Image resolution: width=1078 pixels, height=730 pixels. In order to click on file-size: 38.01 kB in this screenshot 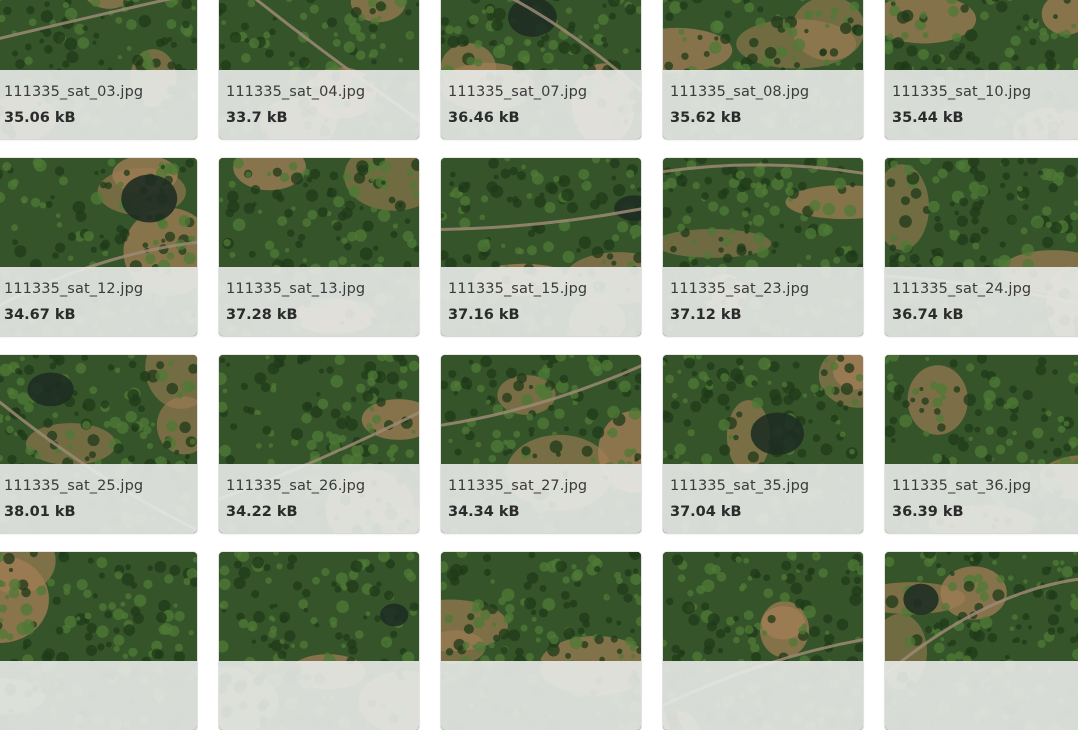, I will do `click(40, 512)`.